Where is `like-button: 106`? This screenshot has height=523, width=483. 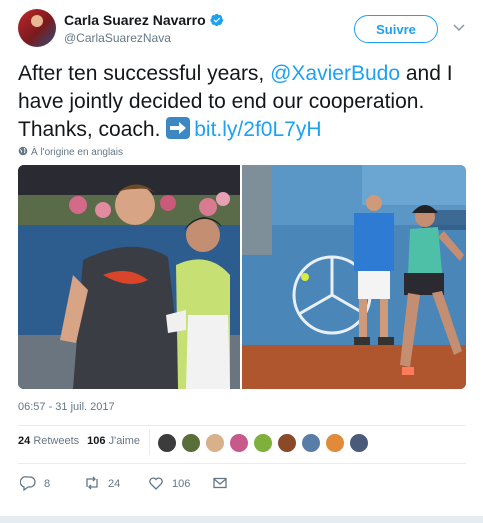
like-button: 106 is located at coordinates (169, 485).